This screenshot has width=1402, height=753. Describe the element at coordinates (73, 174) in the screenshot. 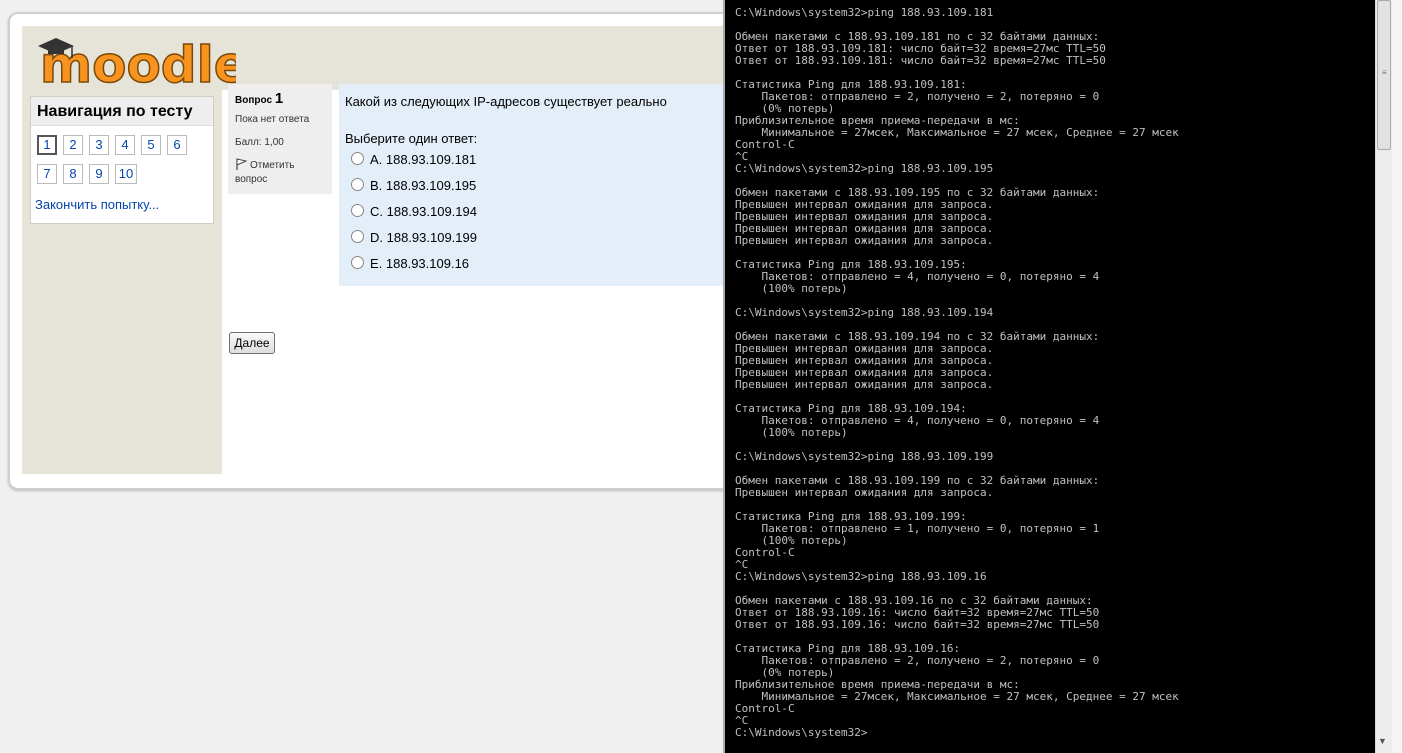

I see `quiz-nav-question-8: 8` at that location.